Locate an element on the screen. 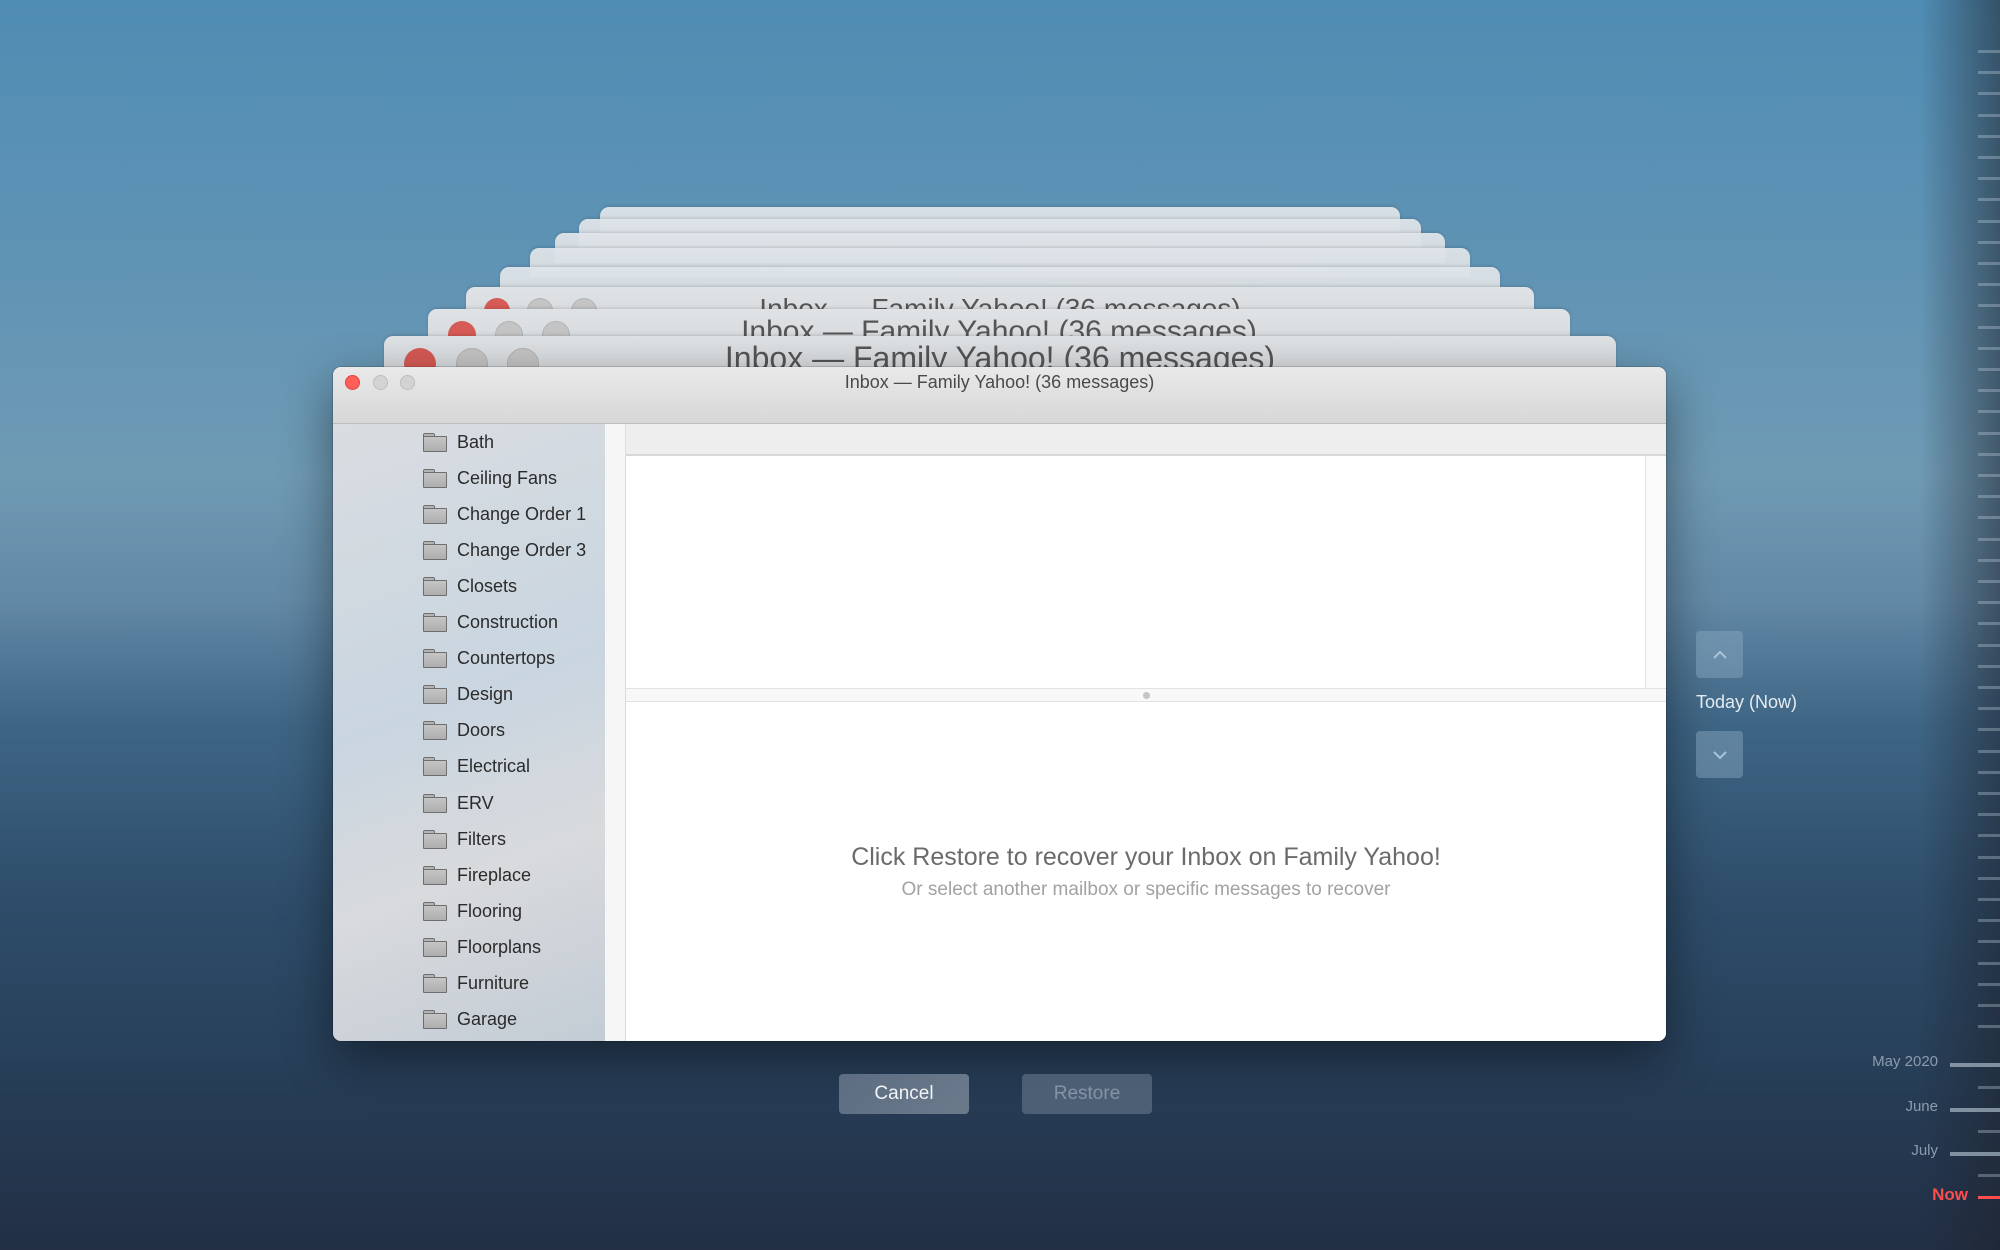 Image resolution: width=2000 pixels, height=1250 pixels. sidebar-folder: Fireplace is located at coordinates (477, 875).